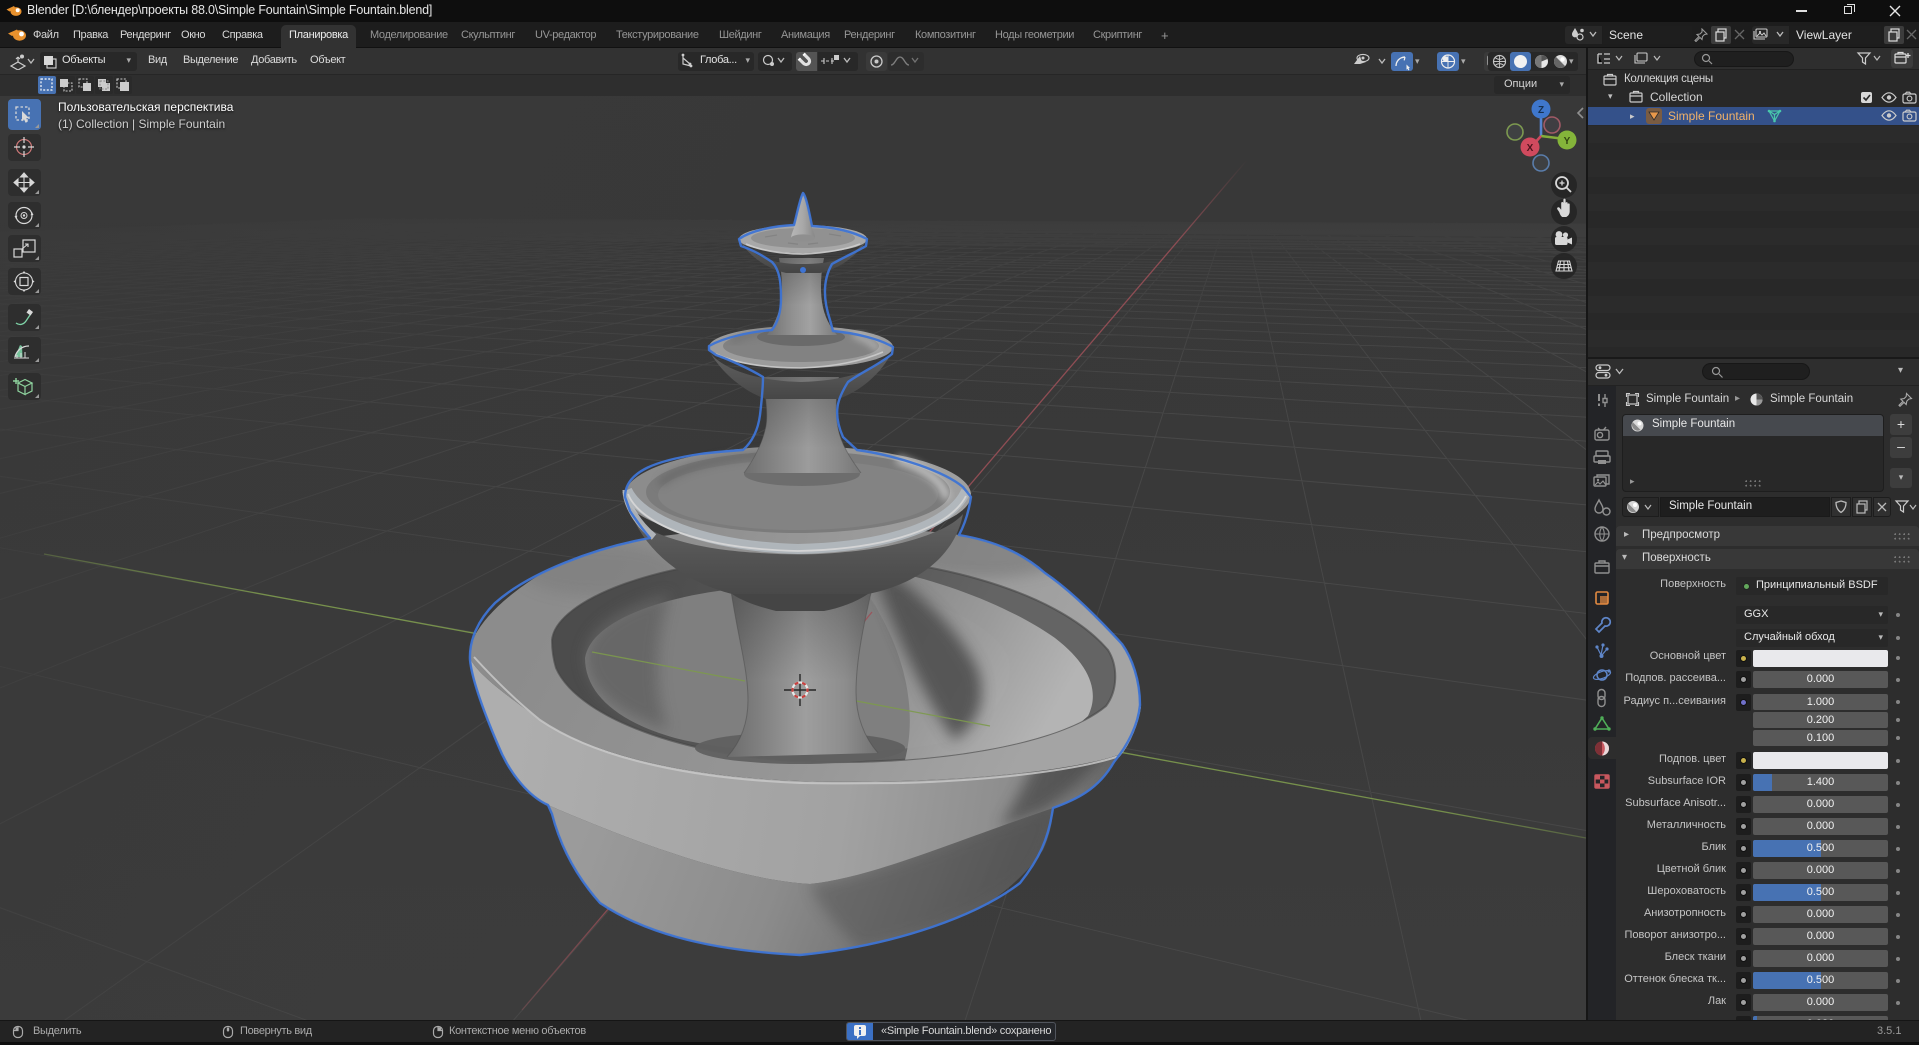 This screenshot has height=1045, width=1919. I want to click on svg-text: X, so click(1530, 148).